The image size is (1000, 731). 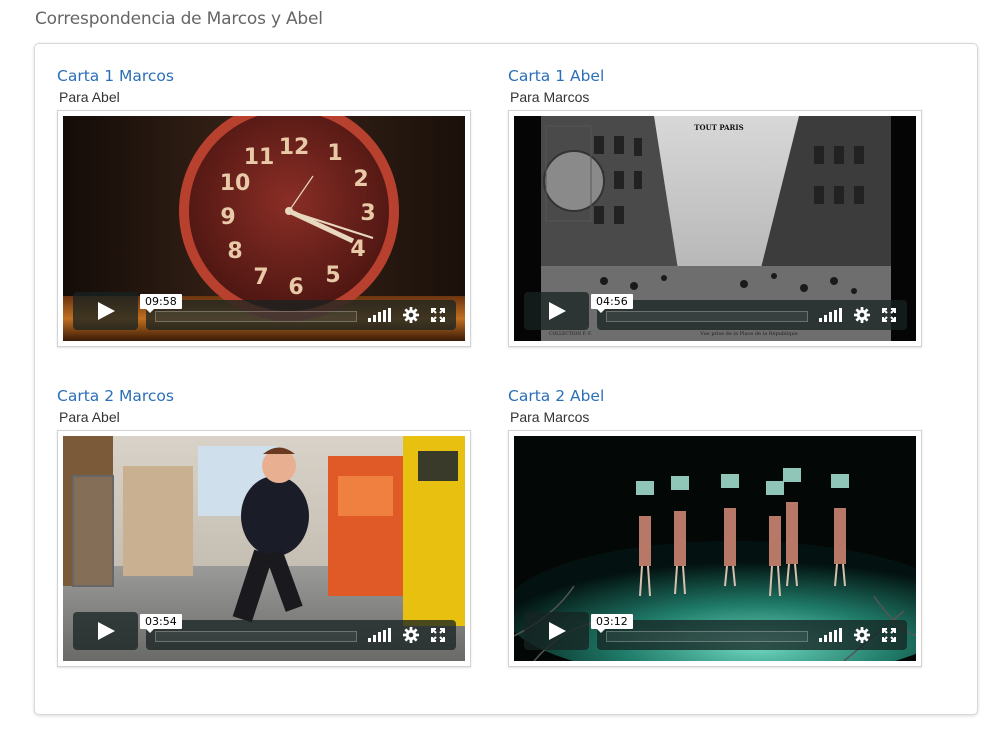 I want to click on video-frame: 03:12, so click(x=715, y=548).